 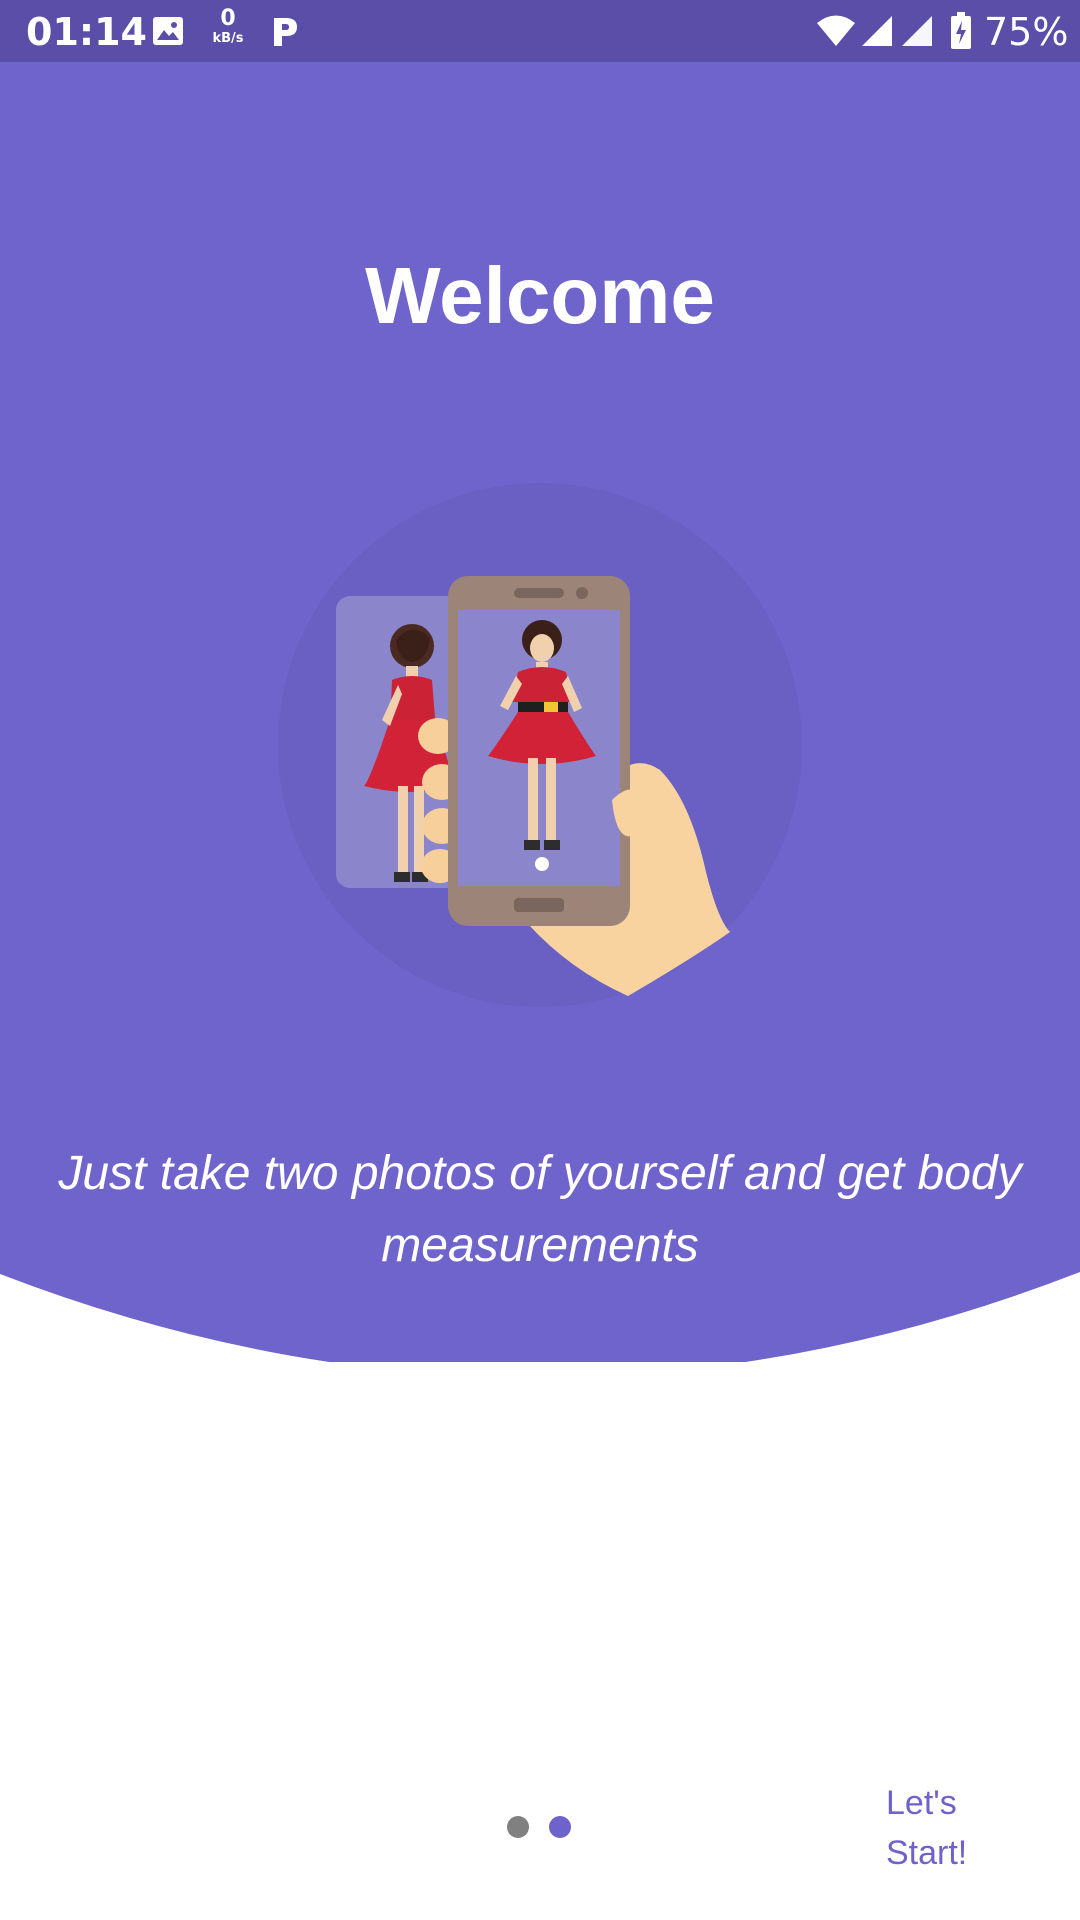 I want to click on phone-photo-illustration, so click(x=540, y=745).